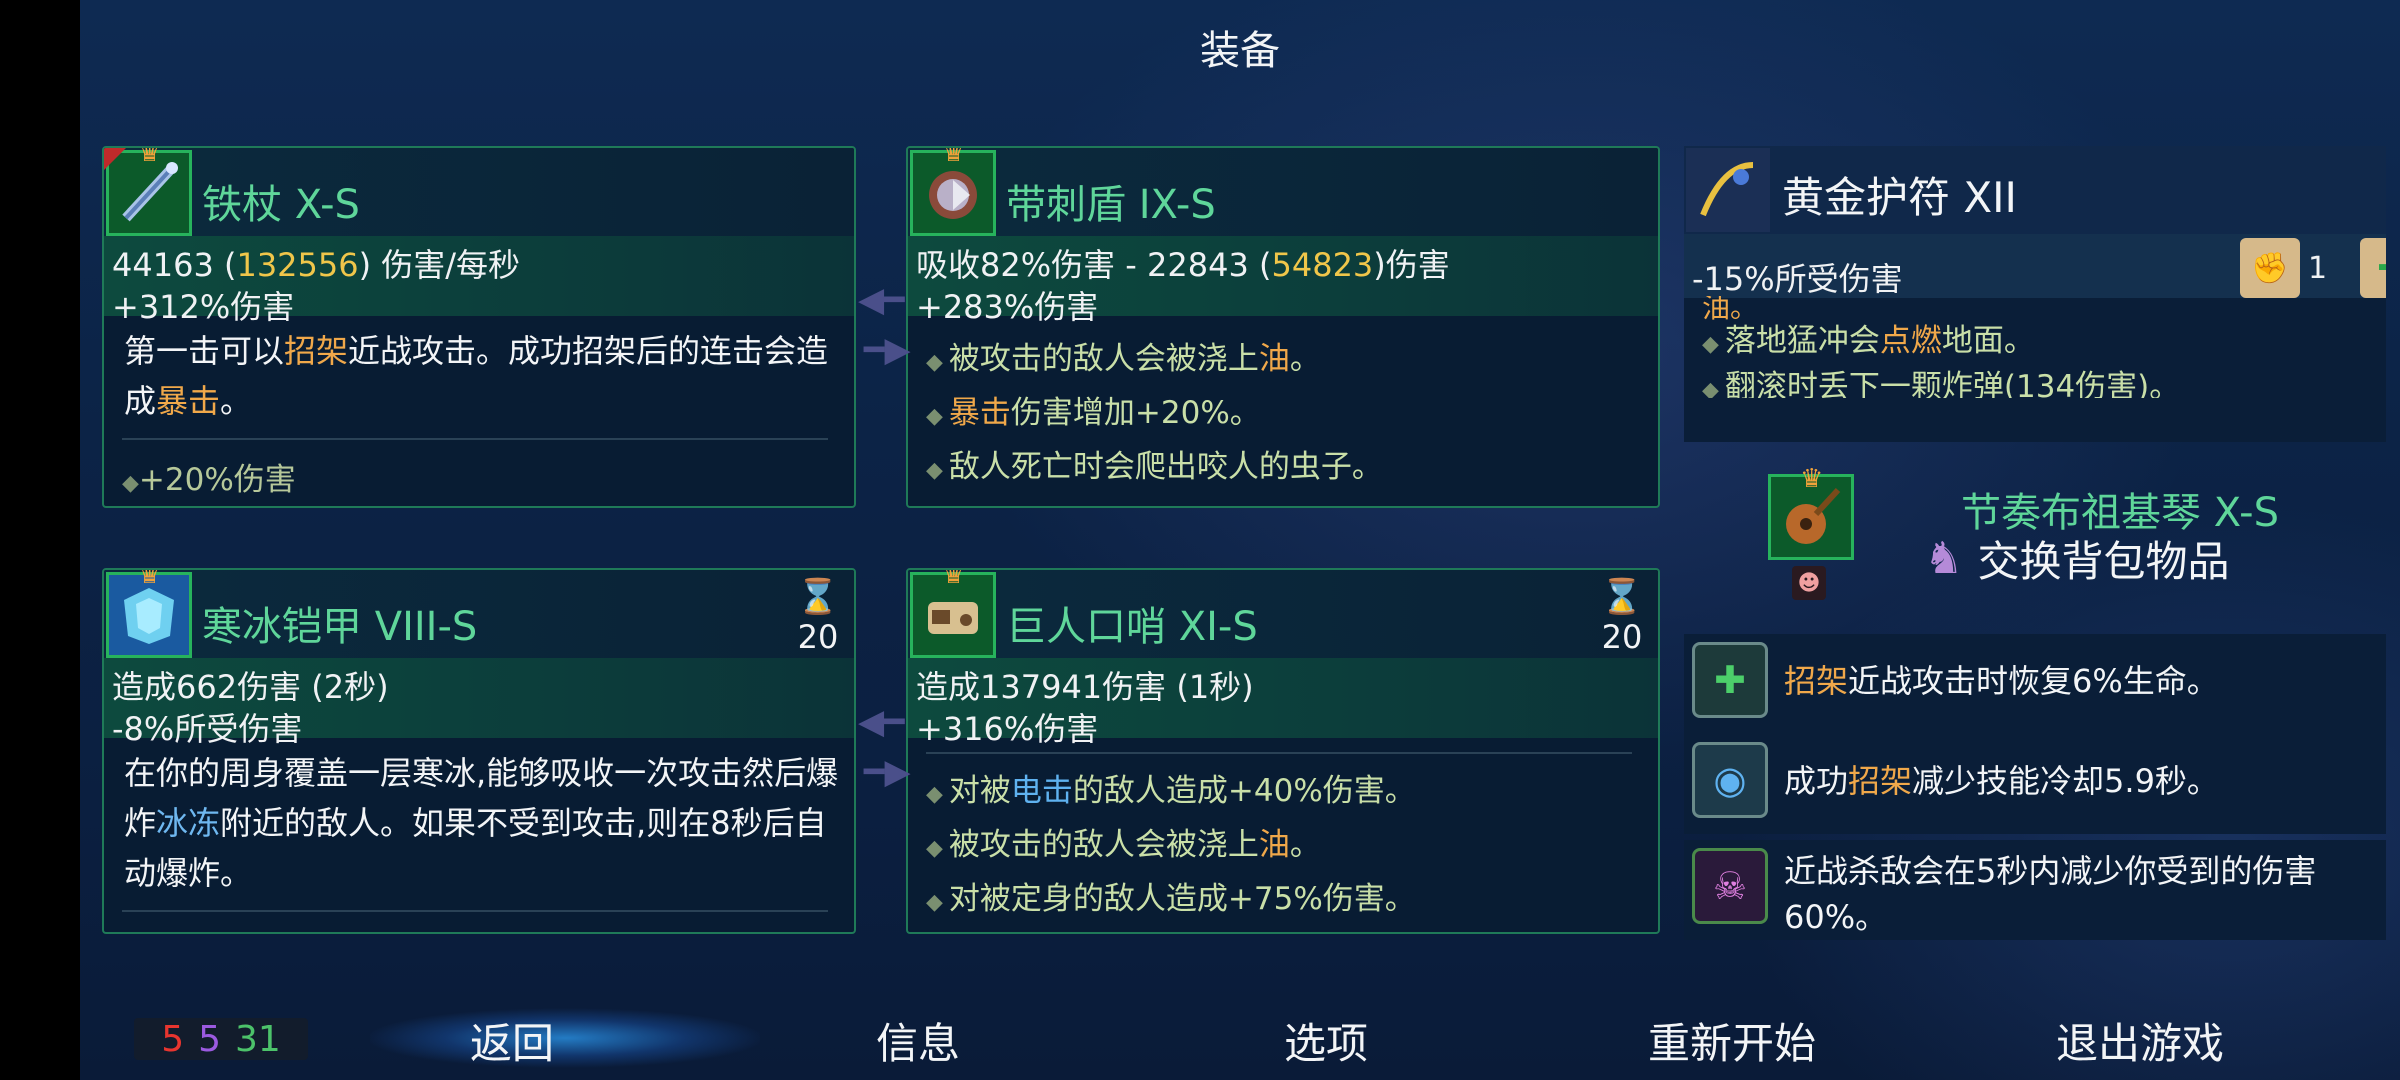 This screenshot has height=1080, width=2400. I want to click on mutation-2: ◉ 成功招架减少技能冷却5.9秒。, so click(2035, 790).